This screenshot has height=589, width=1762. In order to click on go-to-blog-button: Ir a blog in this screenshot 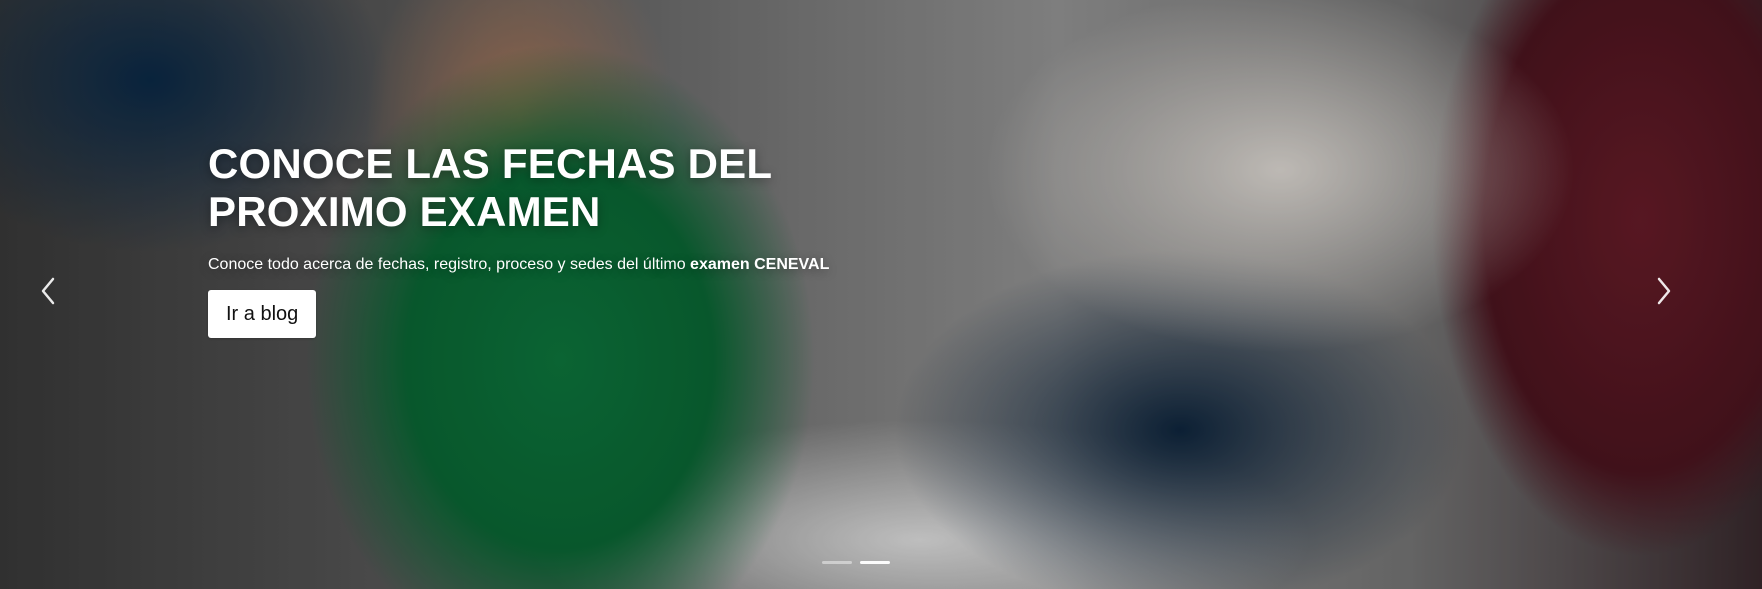, I will do `click(262, 314)`.